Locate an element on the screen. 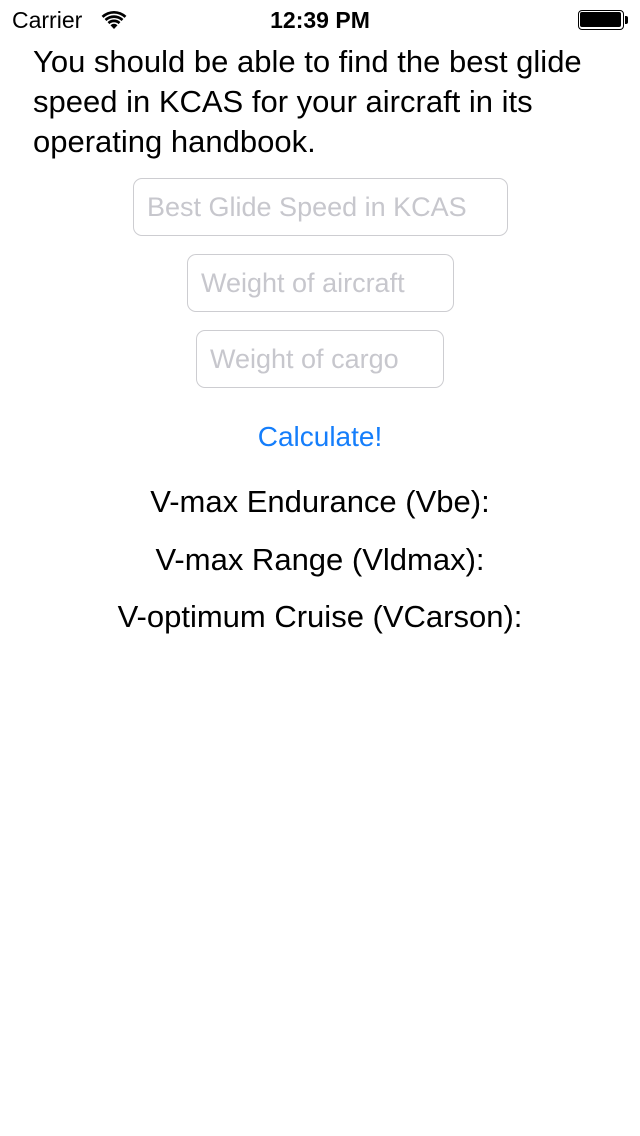  battery-fill is located at coordinates (600, 19).